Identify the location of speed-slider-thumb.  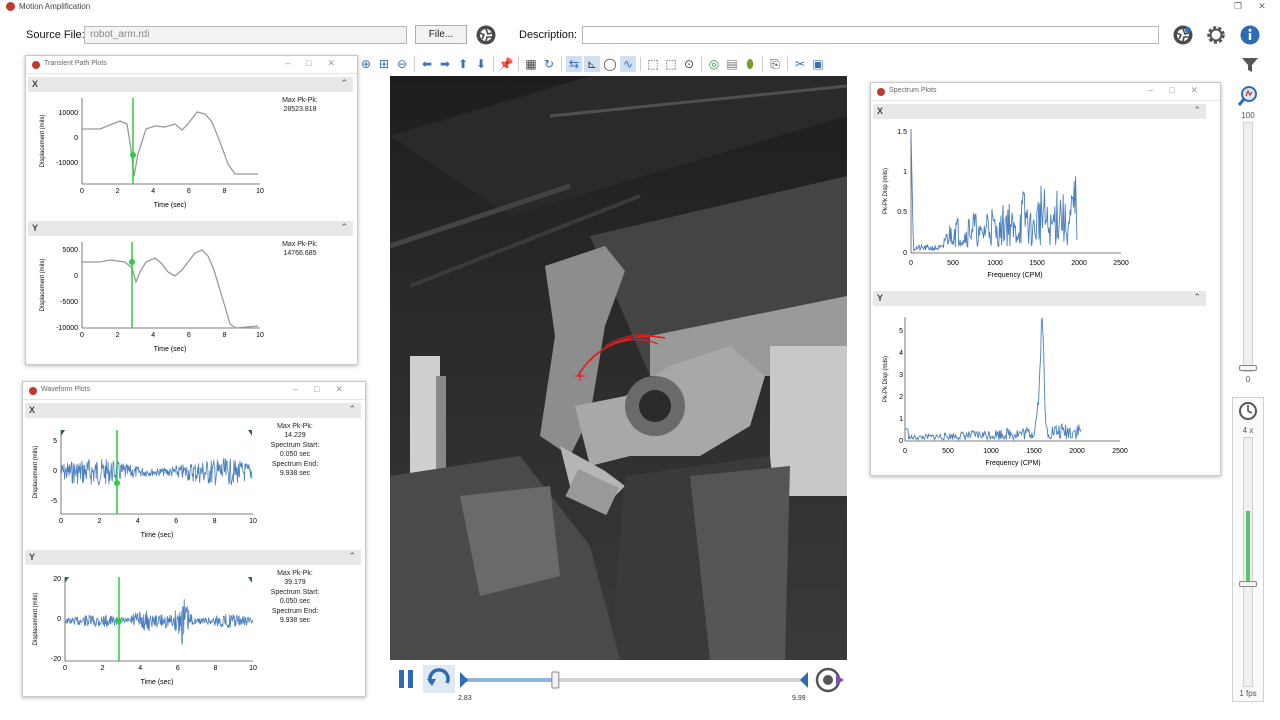
(1248, 583).